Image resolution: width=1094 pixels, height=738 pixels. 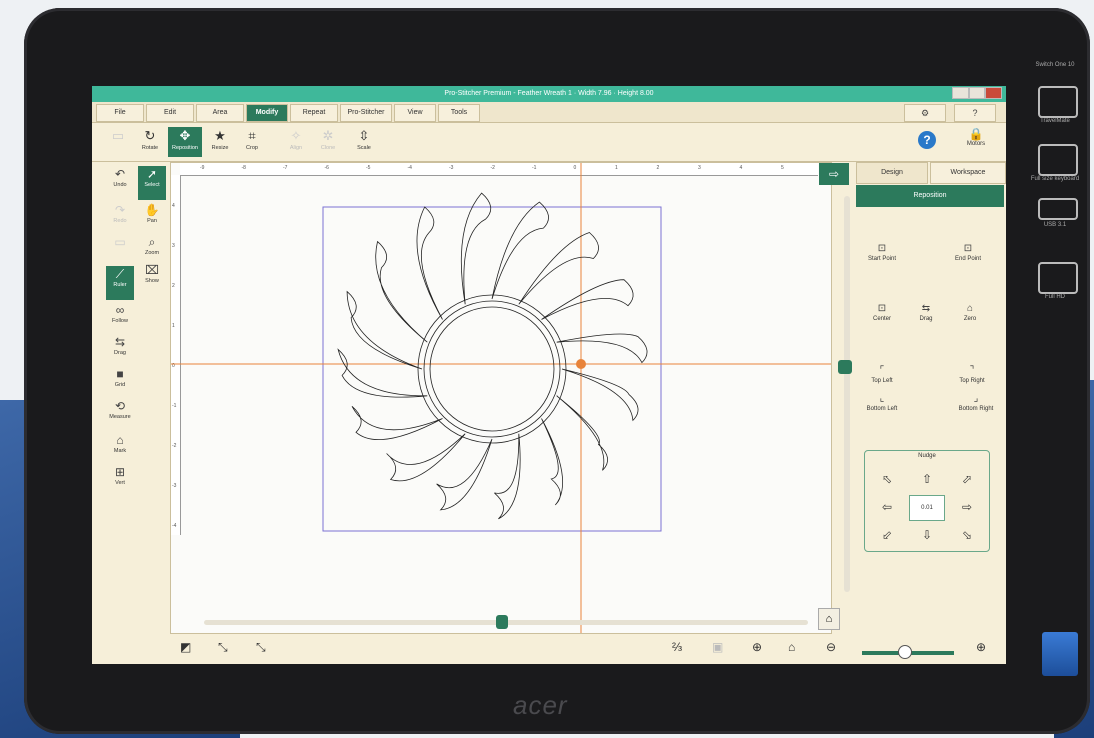 I want to click on undo-button: ↶ Undo, so click(x=120, y=183).